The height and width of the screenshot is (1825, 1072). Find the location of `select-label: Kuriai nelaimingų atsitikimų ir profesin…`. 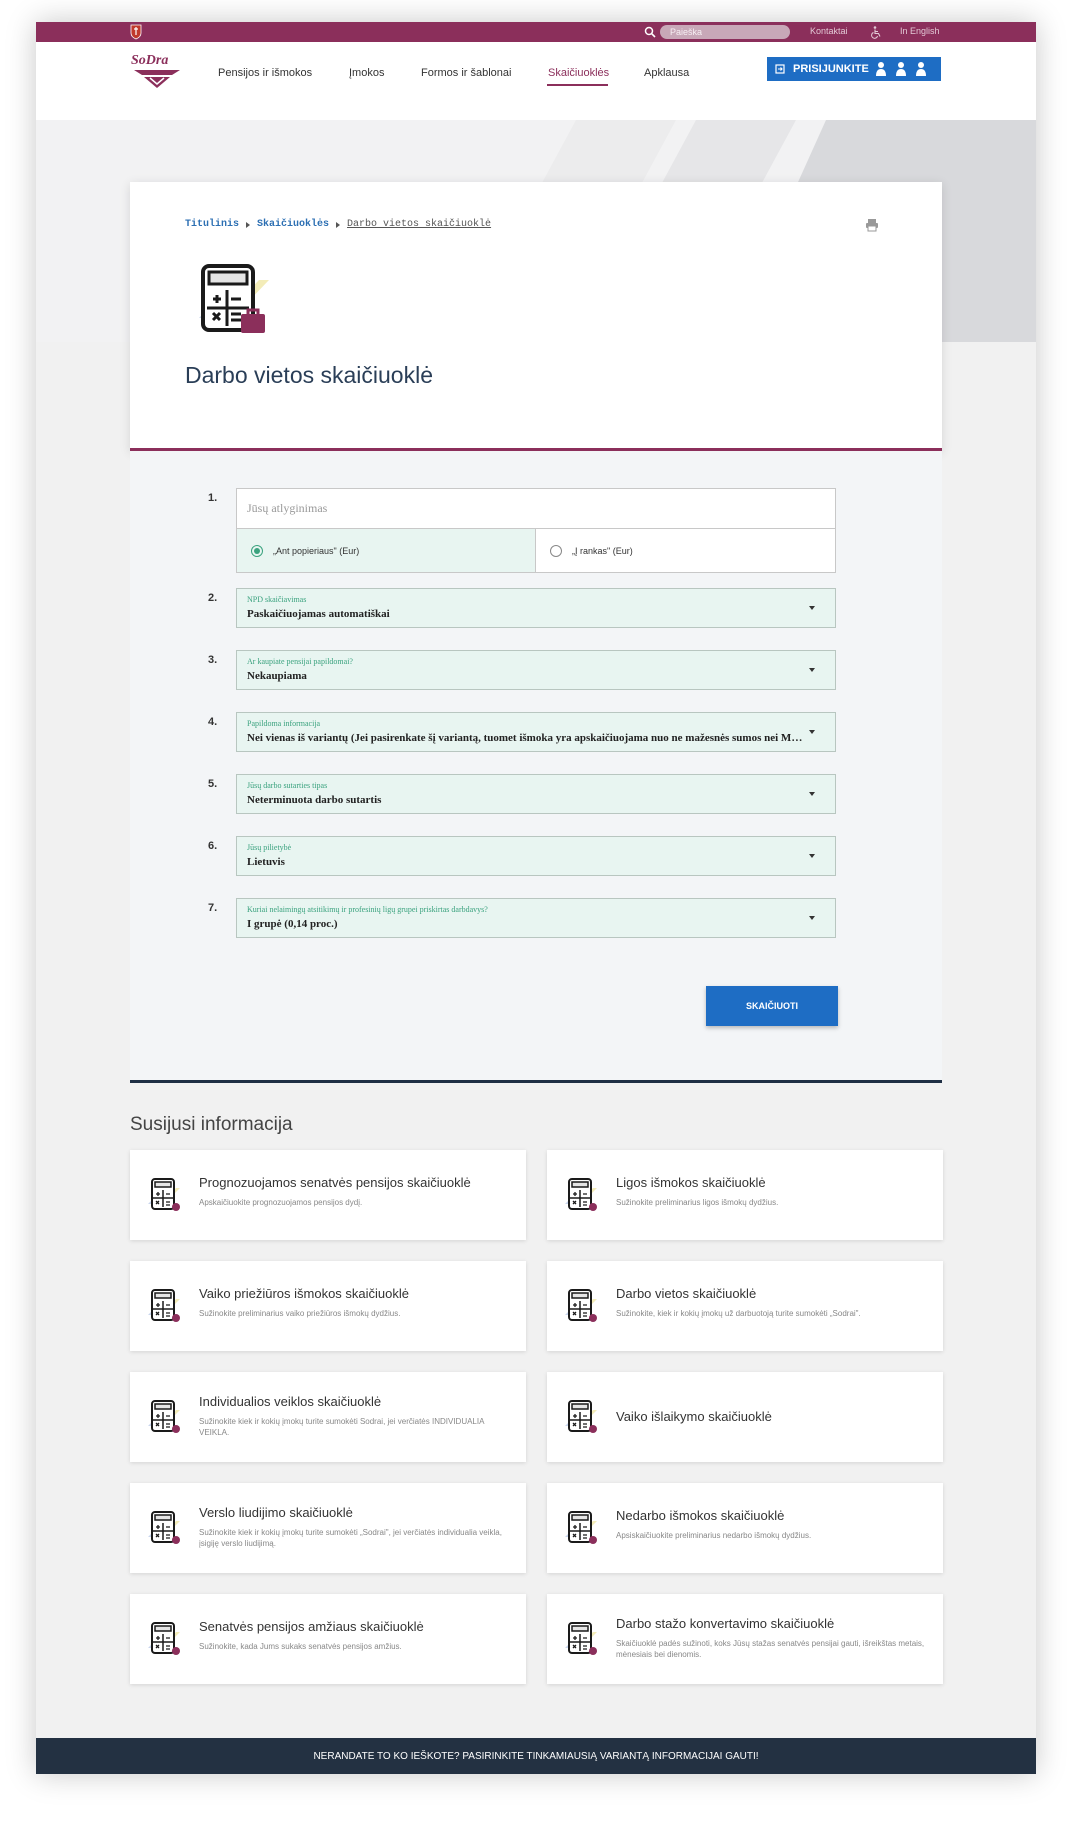

select-label: Kuriai nelaimingų atsitikimų ir profesin… is located at coordinates (367, 909).